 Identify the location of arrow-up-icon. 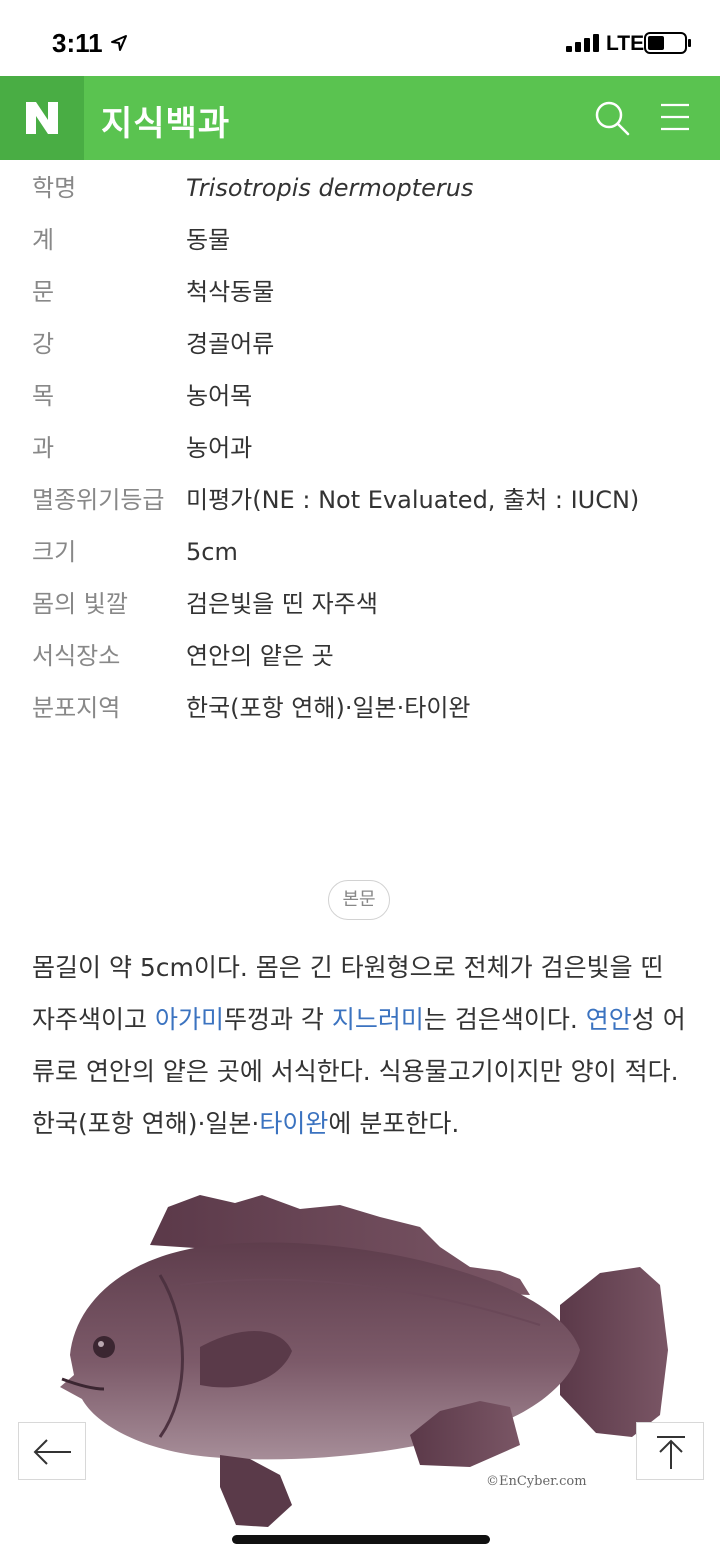
(671, 1452).